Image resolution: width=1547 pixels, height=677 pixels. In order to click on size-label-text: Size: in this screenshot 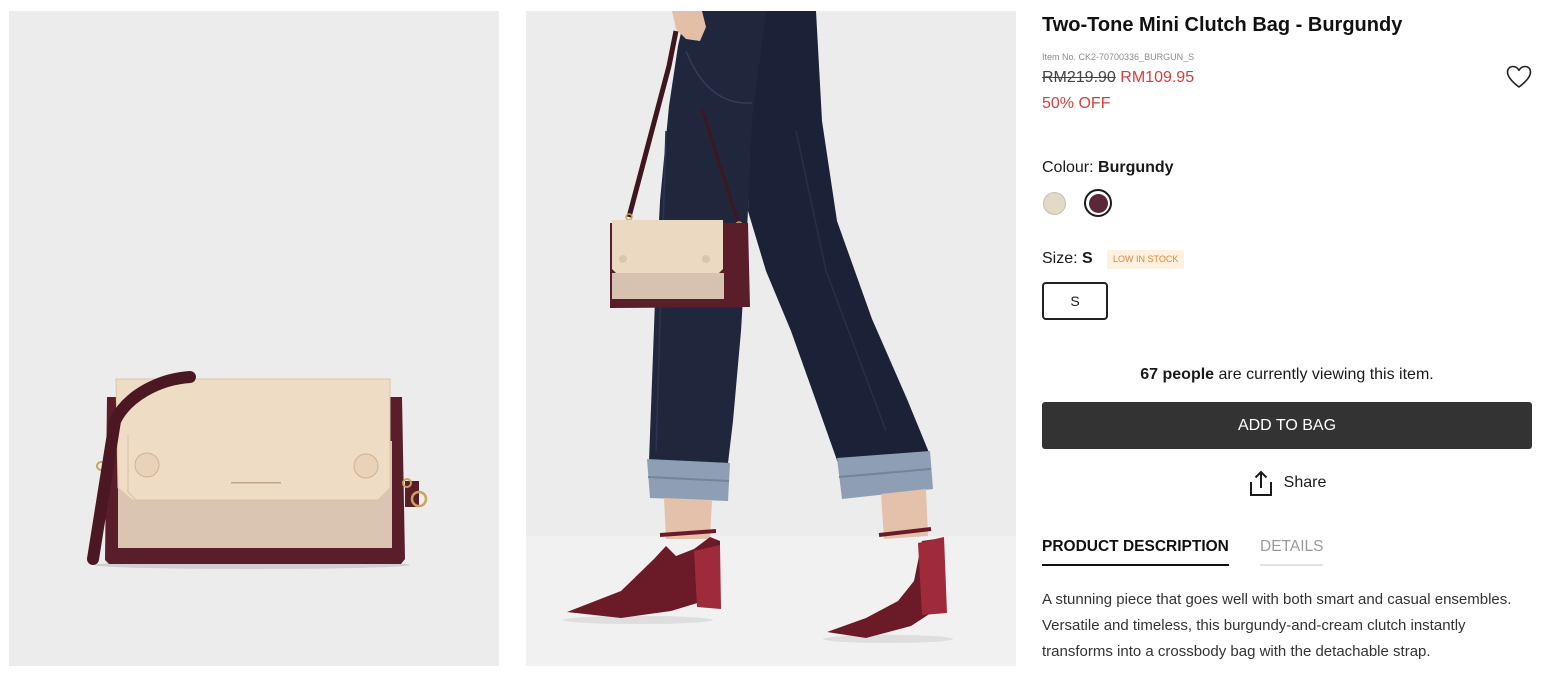, I will do `click(1060, 258)`.